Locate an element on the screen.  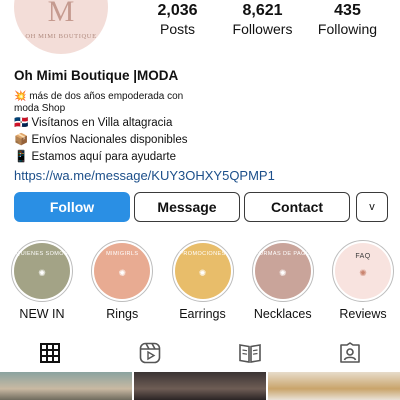
highlight-ring: FORMAS DE PAGO ✺ is located at coordinates (282, 271).